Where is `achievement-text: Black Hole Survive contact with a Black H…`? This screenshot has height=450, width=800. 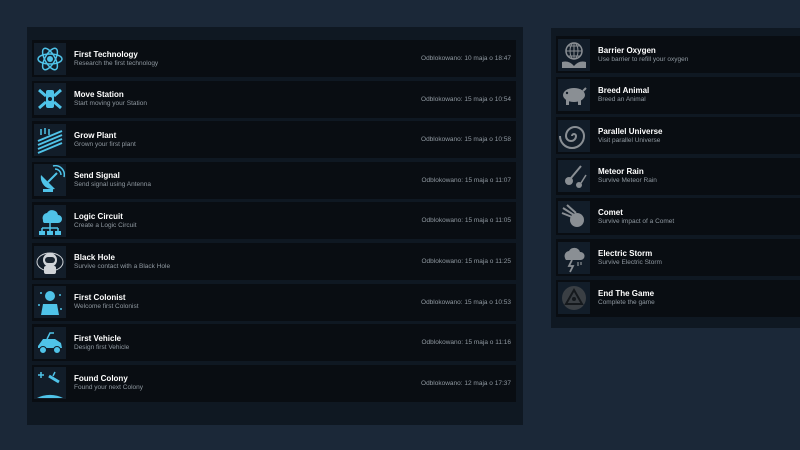 achievement-text: Black Hole Survive contact with a Black H… is located at coordinates (248, 262).